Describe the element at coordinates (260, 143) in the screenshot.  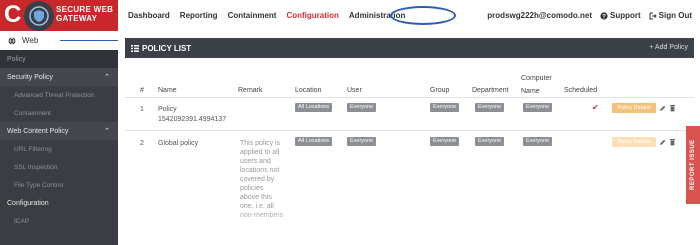
I see `remark-line: This policy is` at that location.